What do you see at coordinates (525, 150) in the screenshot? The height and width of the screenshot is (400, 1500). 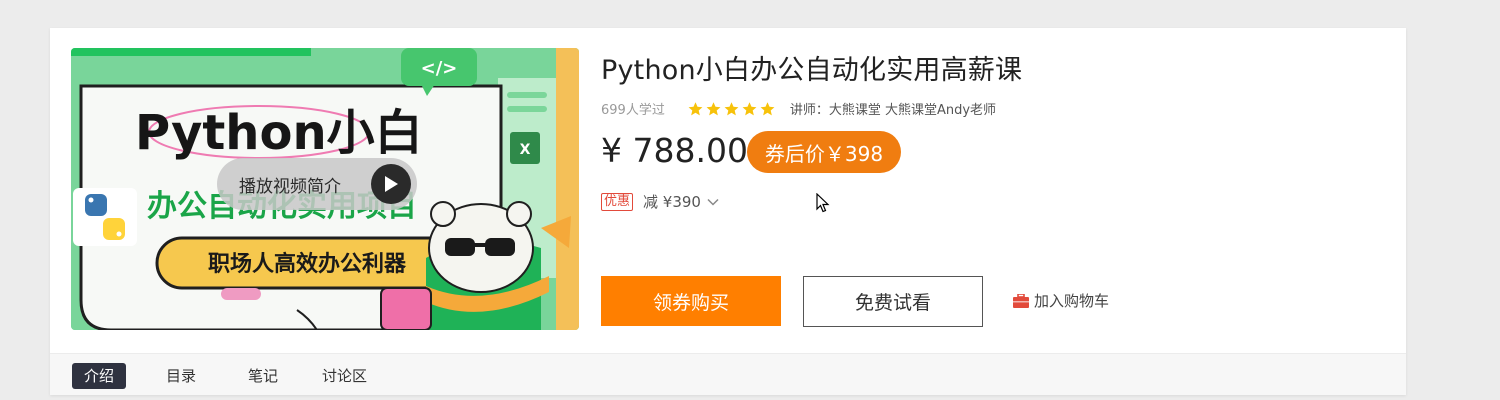 I see `svg-text: X` at bounding box center [525, 150].